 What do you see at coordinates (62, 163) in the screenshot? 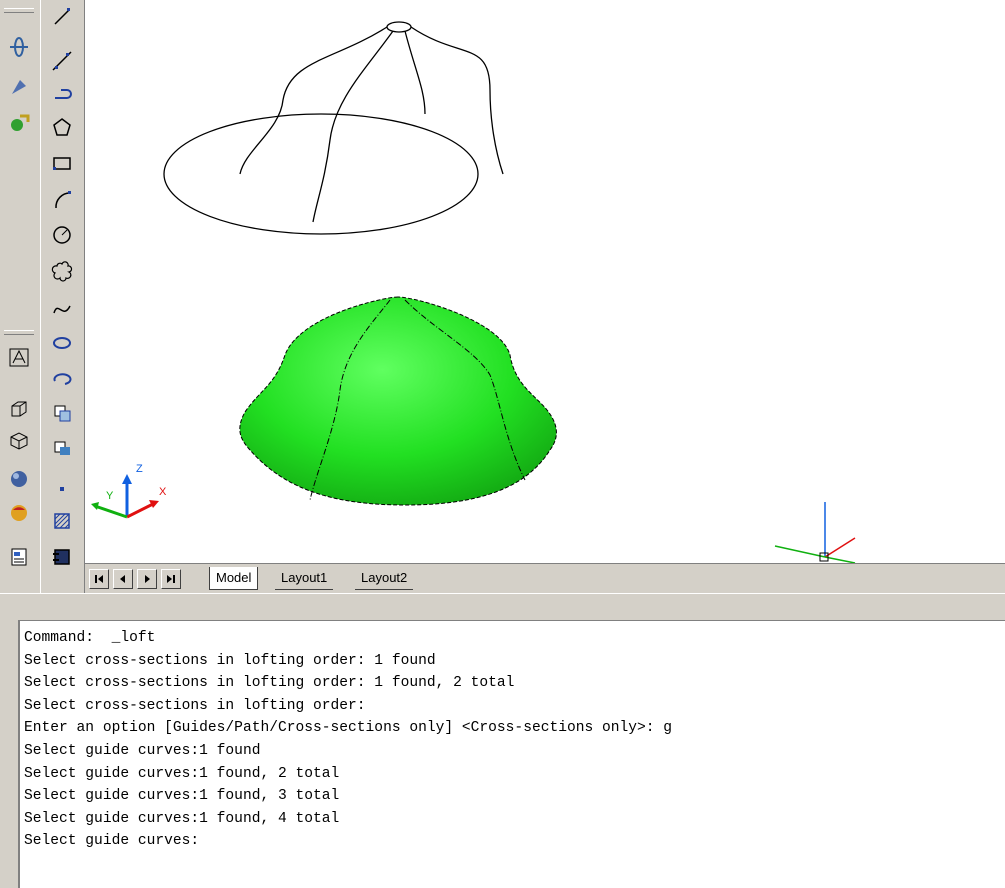
I see `rectangle-icon` at bounding box center [62, 163].